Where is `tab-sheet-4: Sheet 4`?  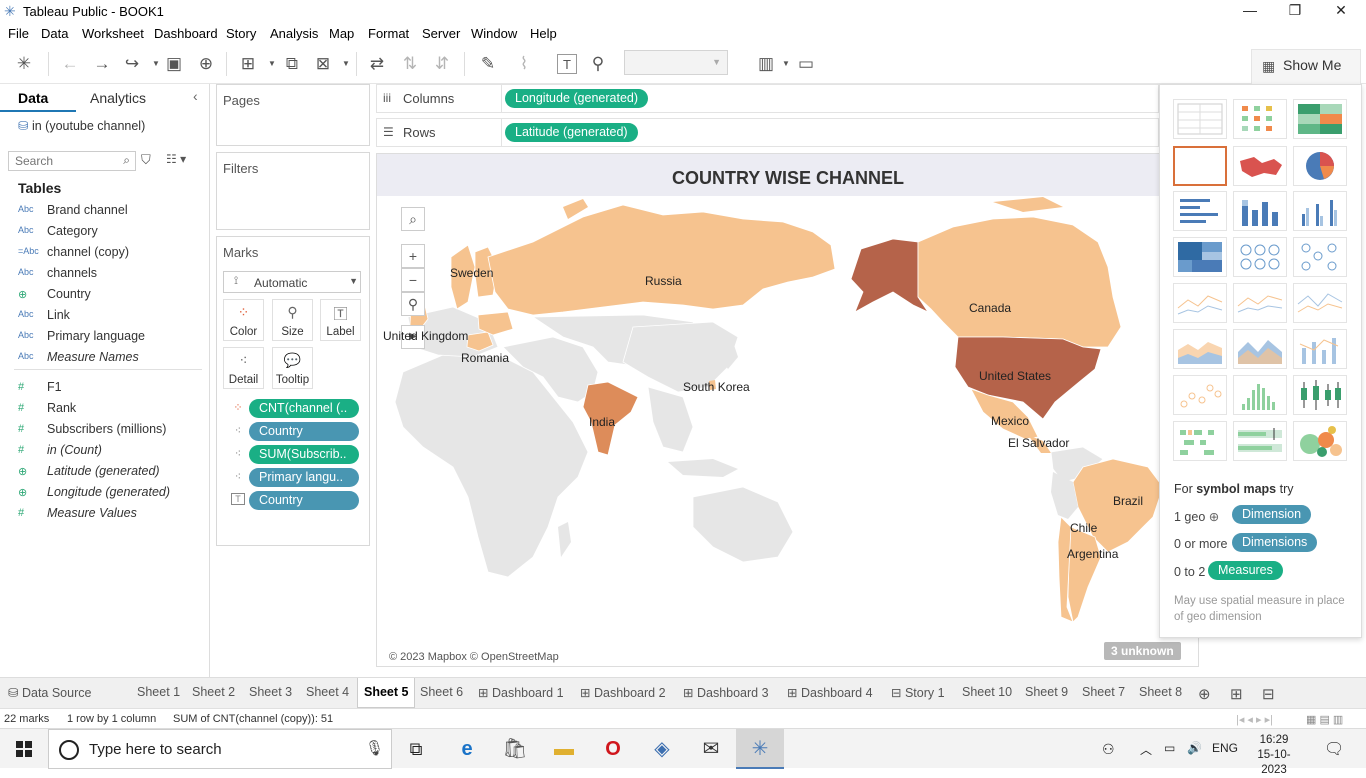
tab-sheet-4: Sheet 4 is located at coordinates (327, 694).